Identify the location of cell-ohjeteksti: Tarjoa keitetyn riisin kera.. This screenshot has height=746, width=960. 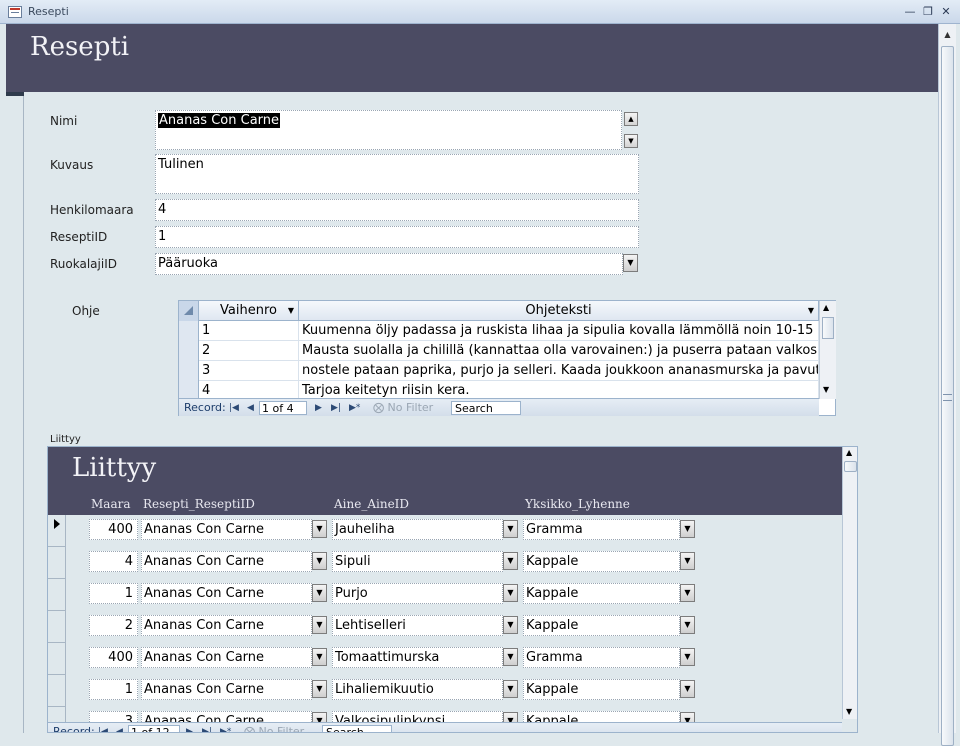
(559, 389).